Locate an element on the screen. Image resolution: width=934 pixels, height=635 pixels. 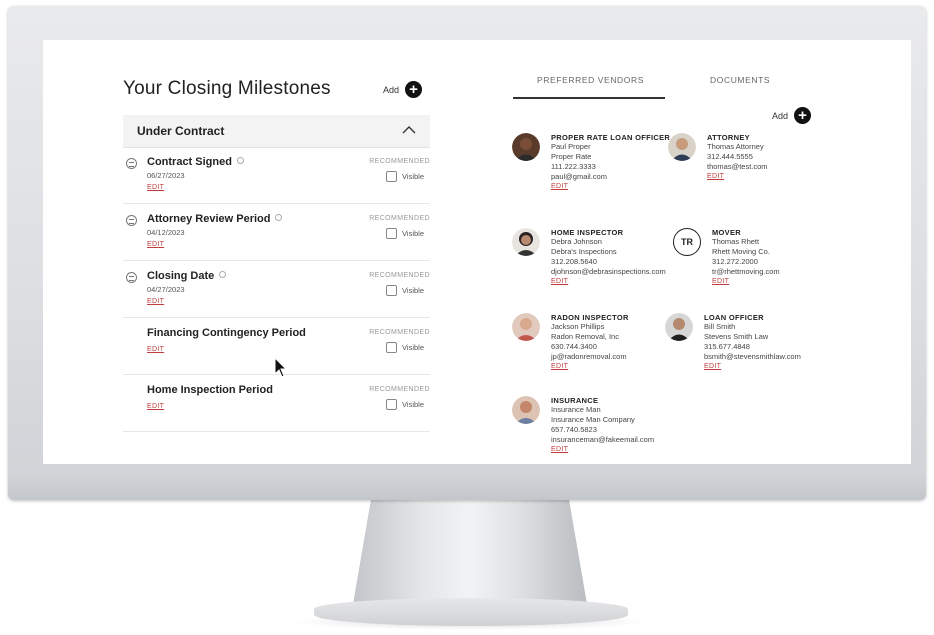
milestone-name-text: Attorney Review Period is located at coordinates (209, 219).